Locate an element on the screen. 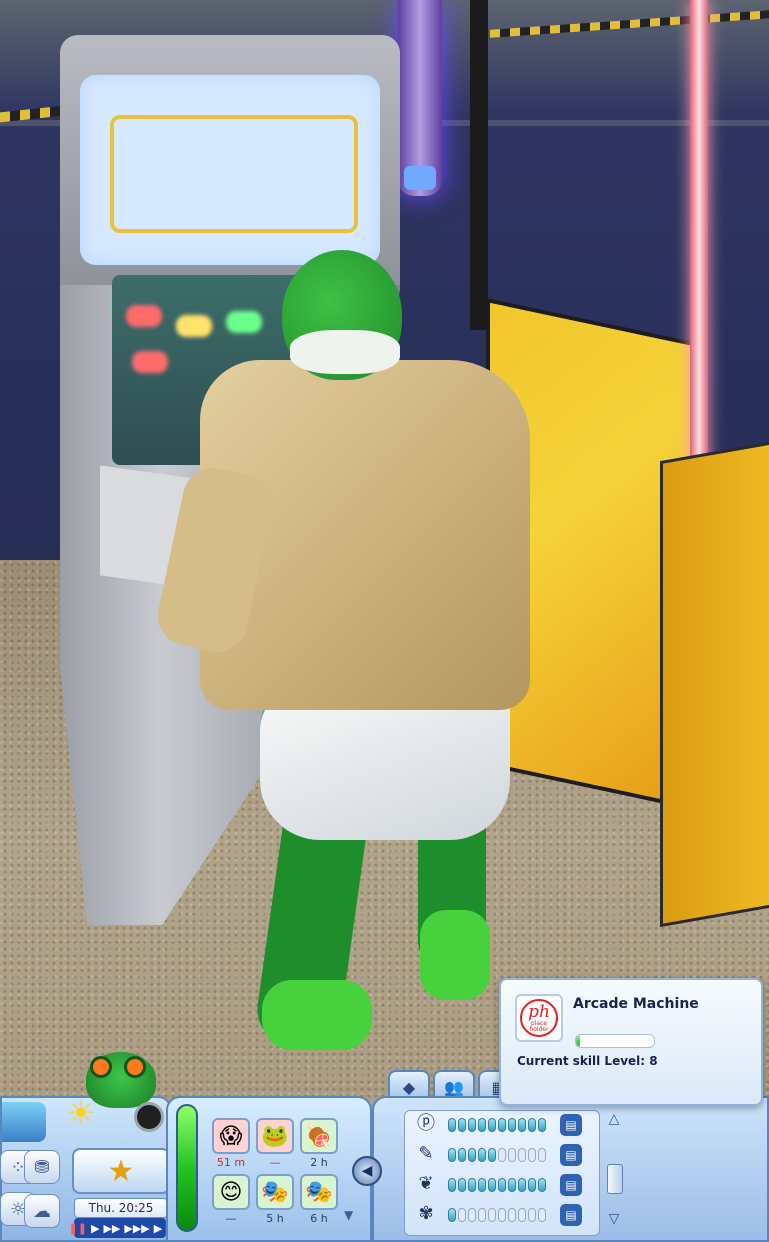  skill-row-fitness-skill: ❦ ▤ is located at coordinates (502, 1185).